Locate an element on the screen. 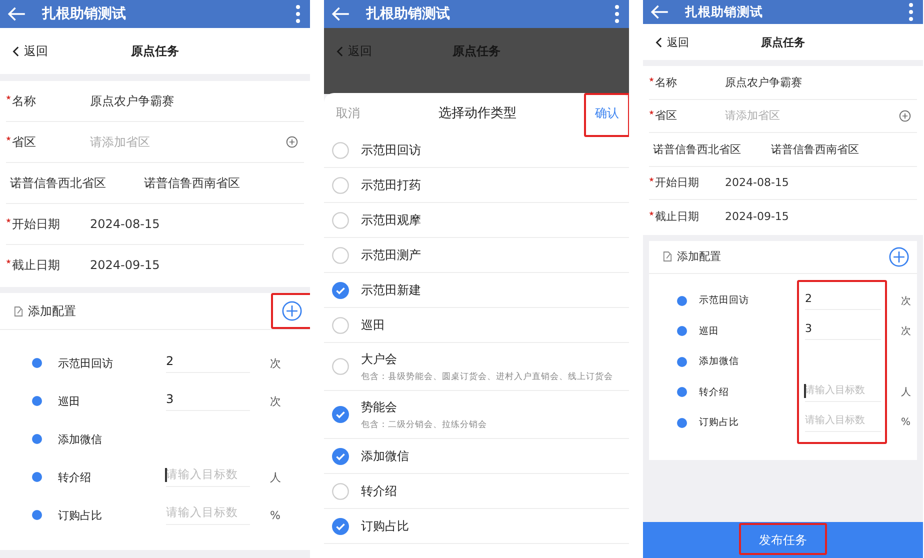 This screenshot has height=558, width=924. option-label: 示范田测产 is located at coordinates (391, 255).